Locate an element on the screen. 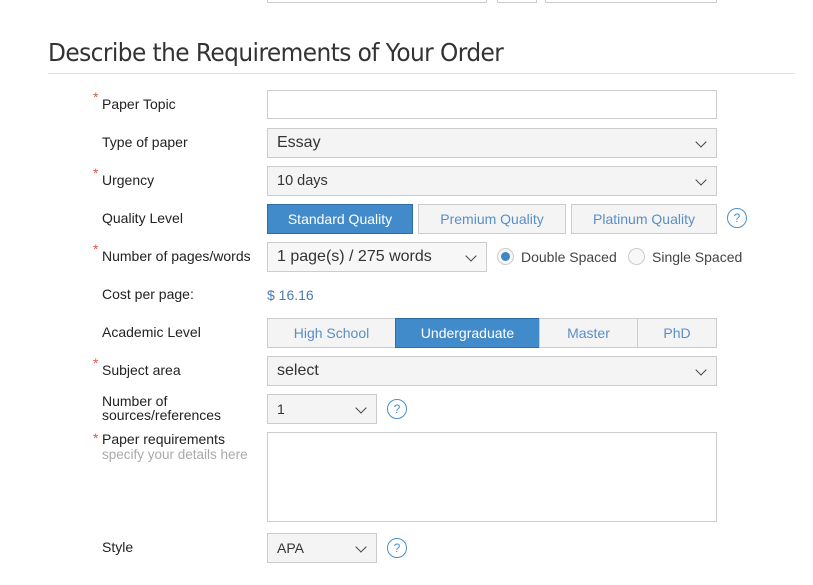 This screenshot has width=813, height=585. academic-level-label: Academic Level is located at coordinates (151, 332).